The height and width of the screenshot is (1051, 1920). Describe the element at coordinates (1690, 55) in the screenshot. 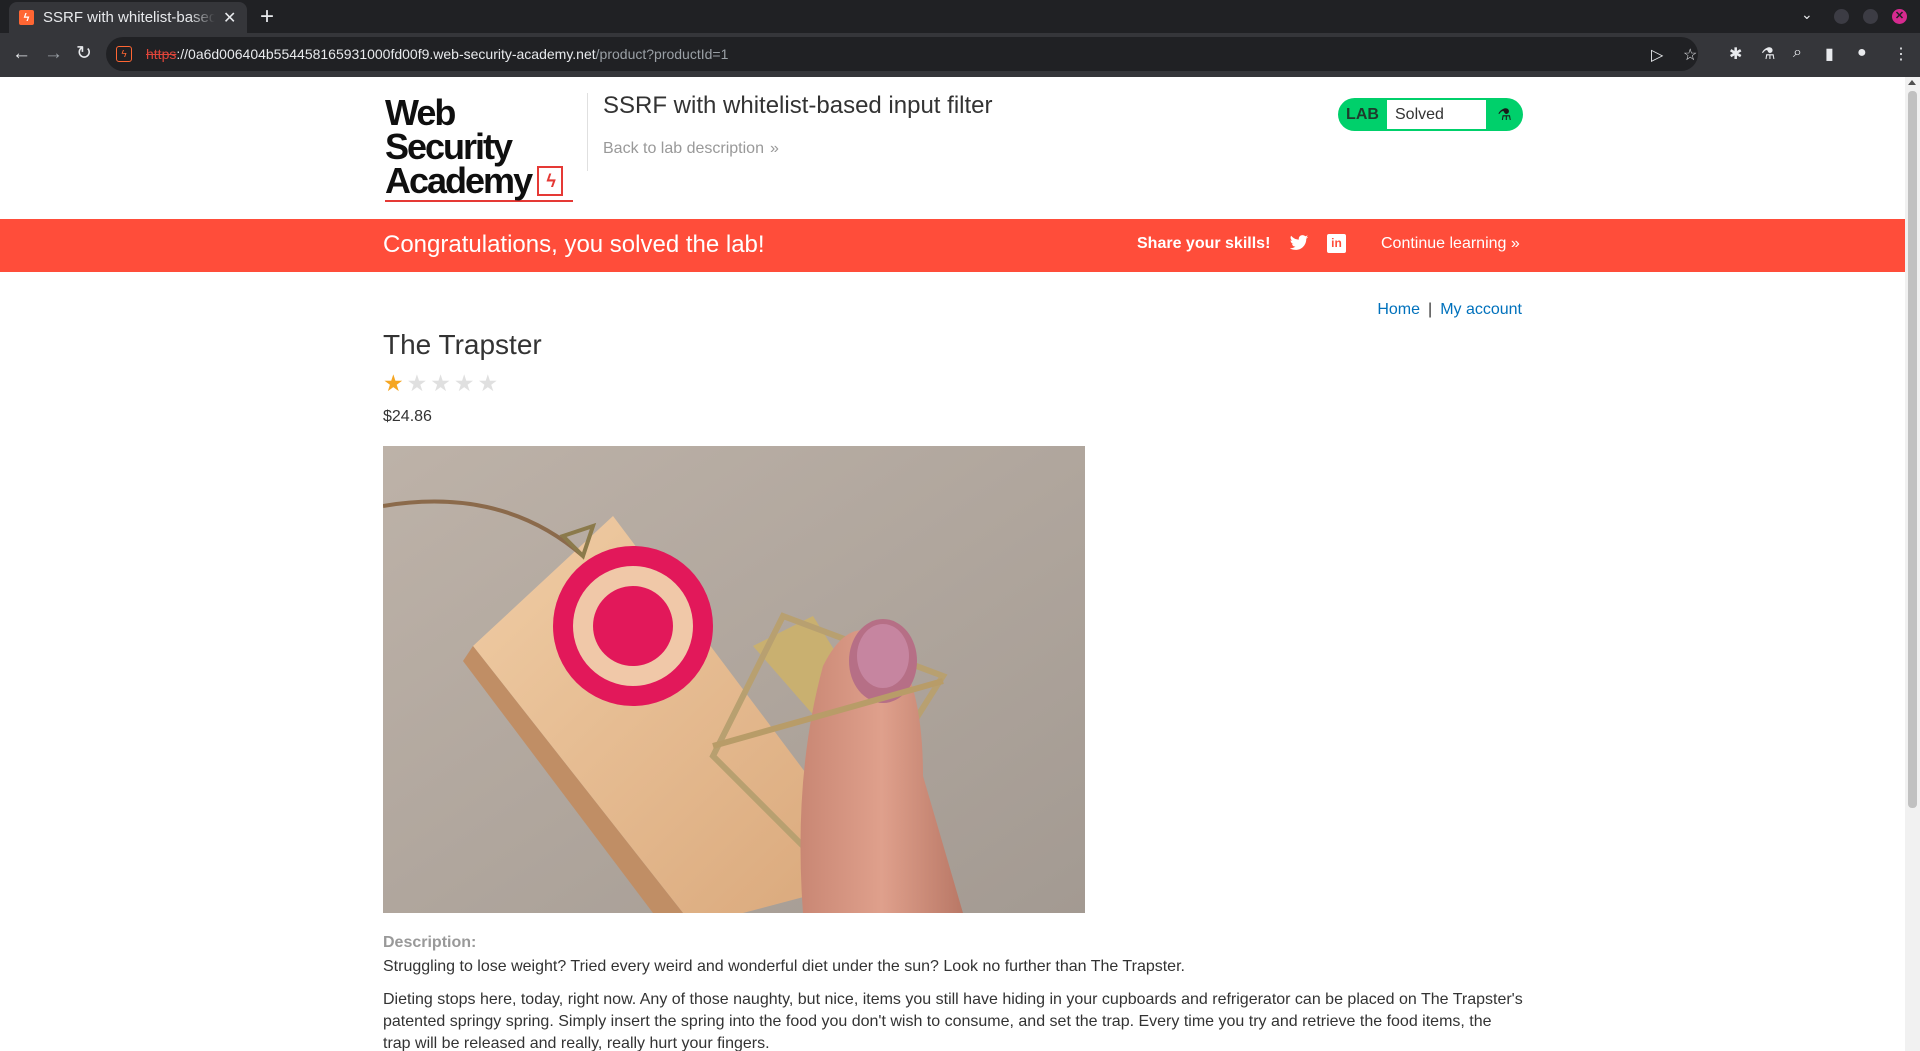

I see `bookmark-star-icon: ☆` at that location.